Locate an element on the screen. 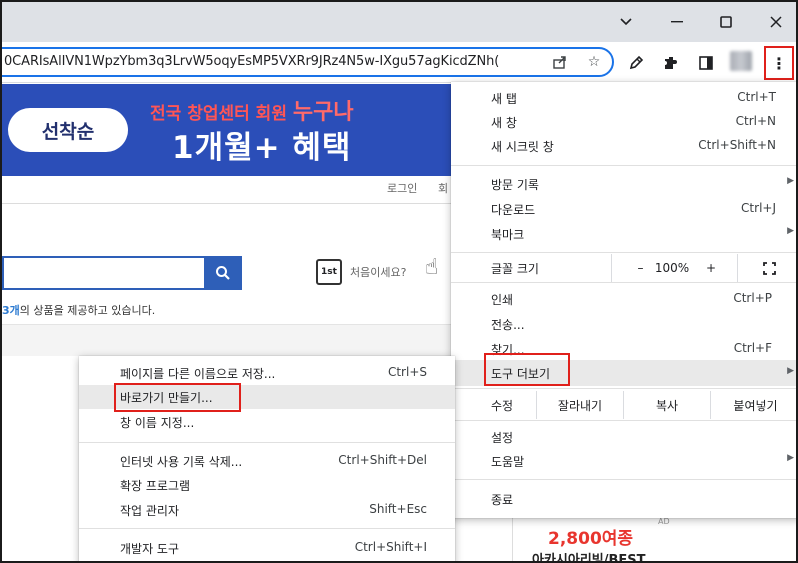 Image resolution: width=798 pixels, height=563 pixels. ad-price: 2,800여종 is located at coordinates (591, 539).